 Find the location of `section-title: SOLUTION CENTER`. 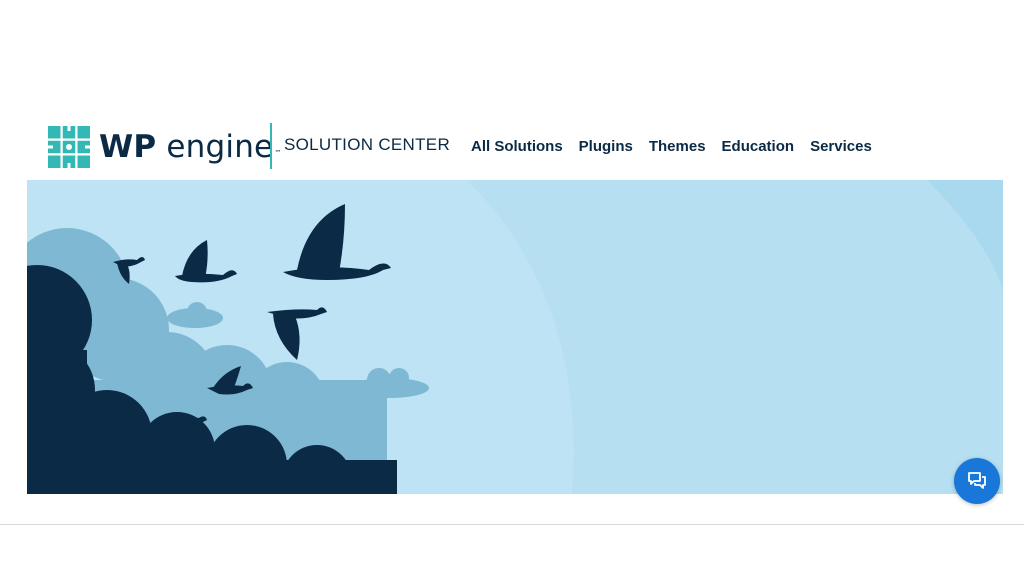

section-title: SOLUTION CENTER is located at coordinates (367, 144).